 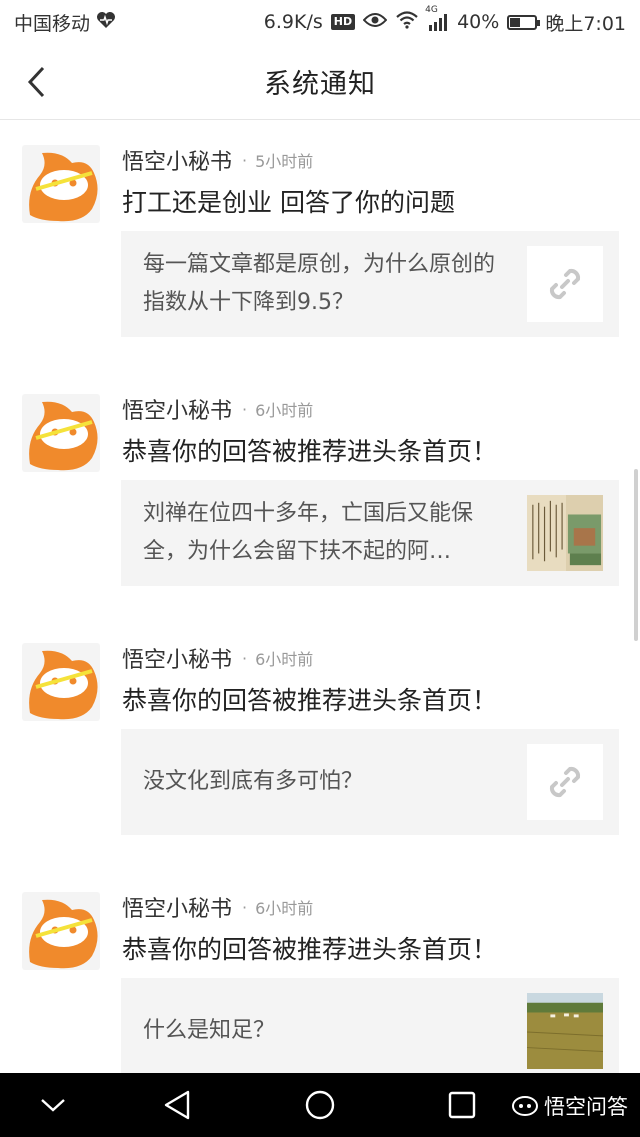 I want to click on wifi-icon, so click(x=407, y=22).